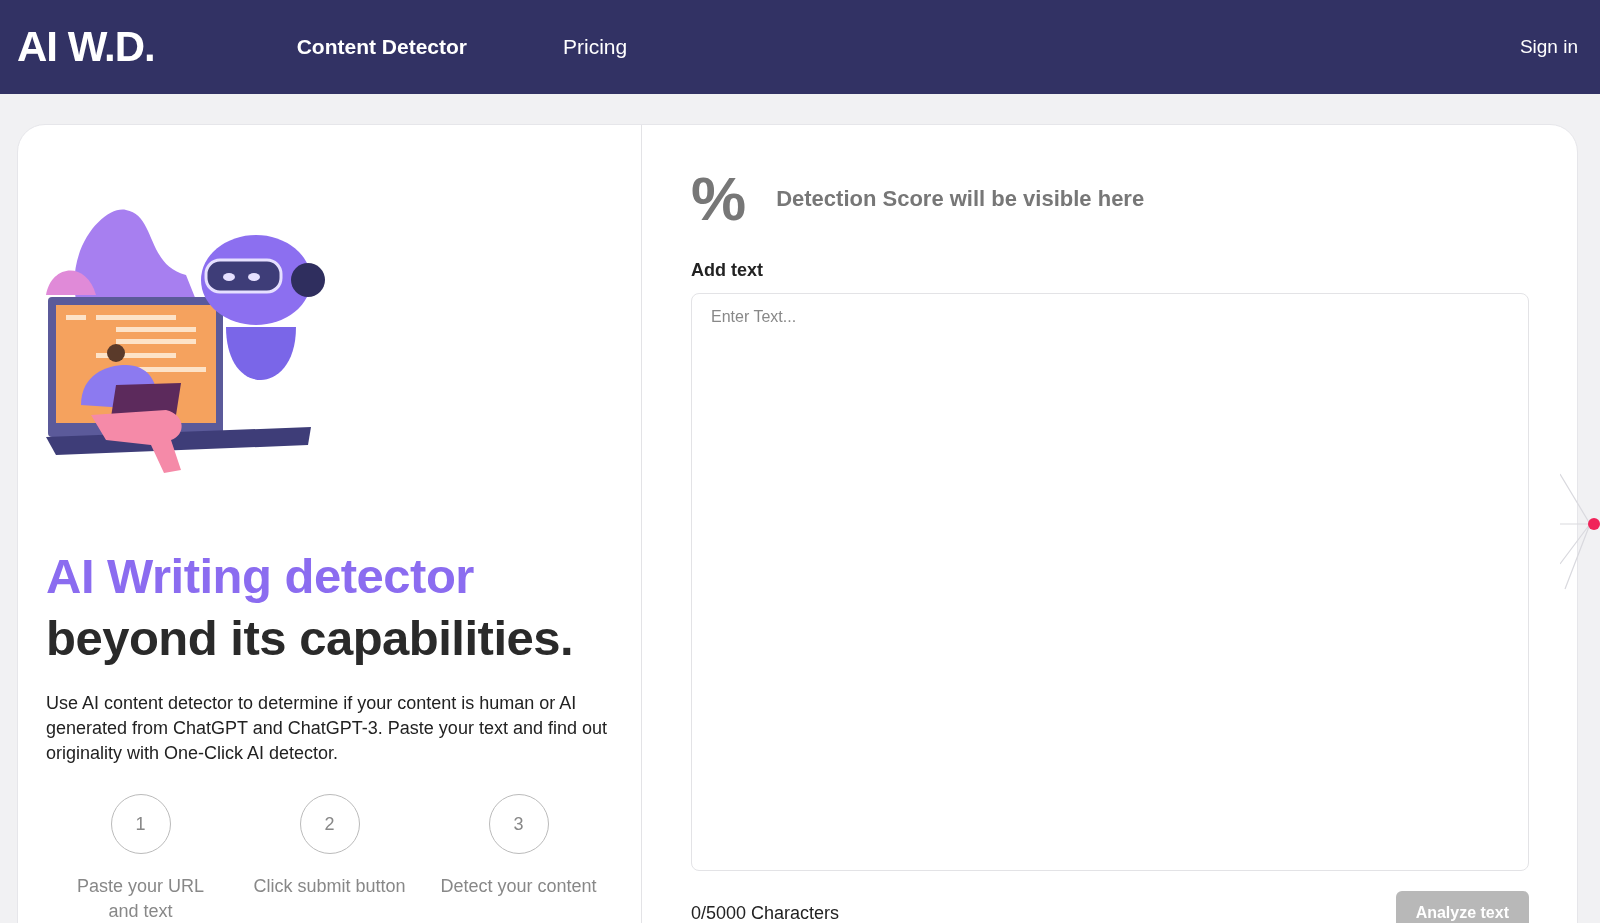 This screenshot has height=923, width=1600. What do you see at coordinates (518, 886) in the screenshot?
I see `step-label: Detect your content` at bounding box center [518, 886].